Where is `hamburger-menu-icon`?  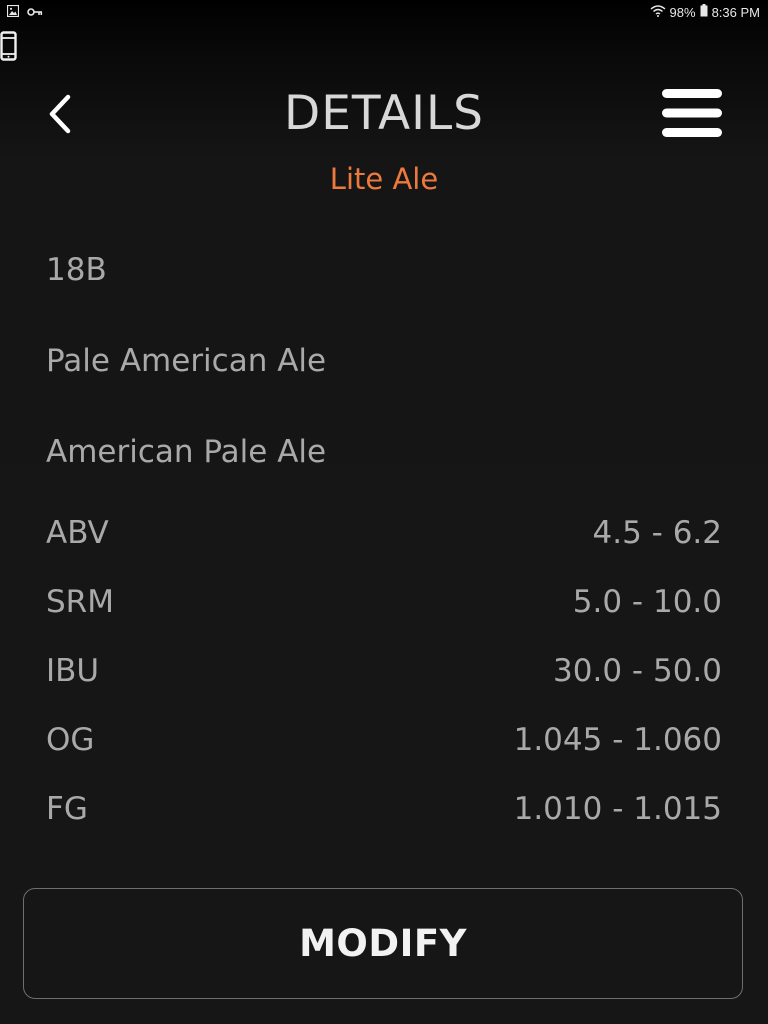
hamburger-menu-icon is located at coordinates (692, 115).